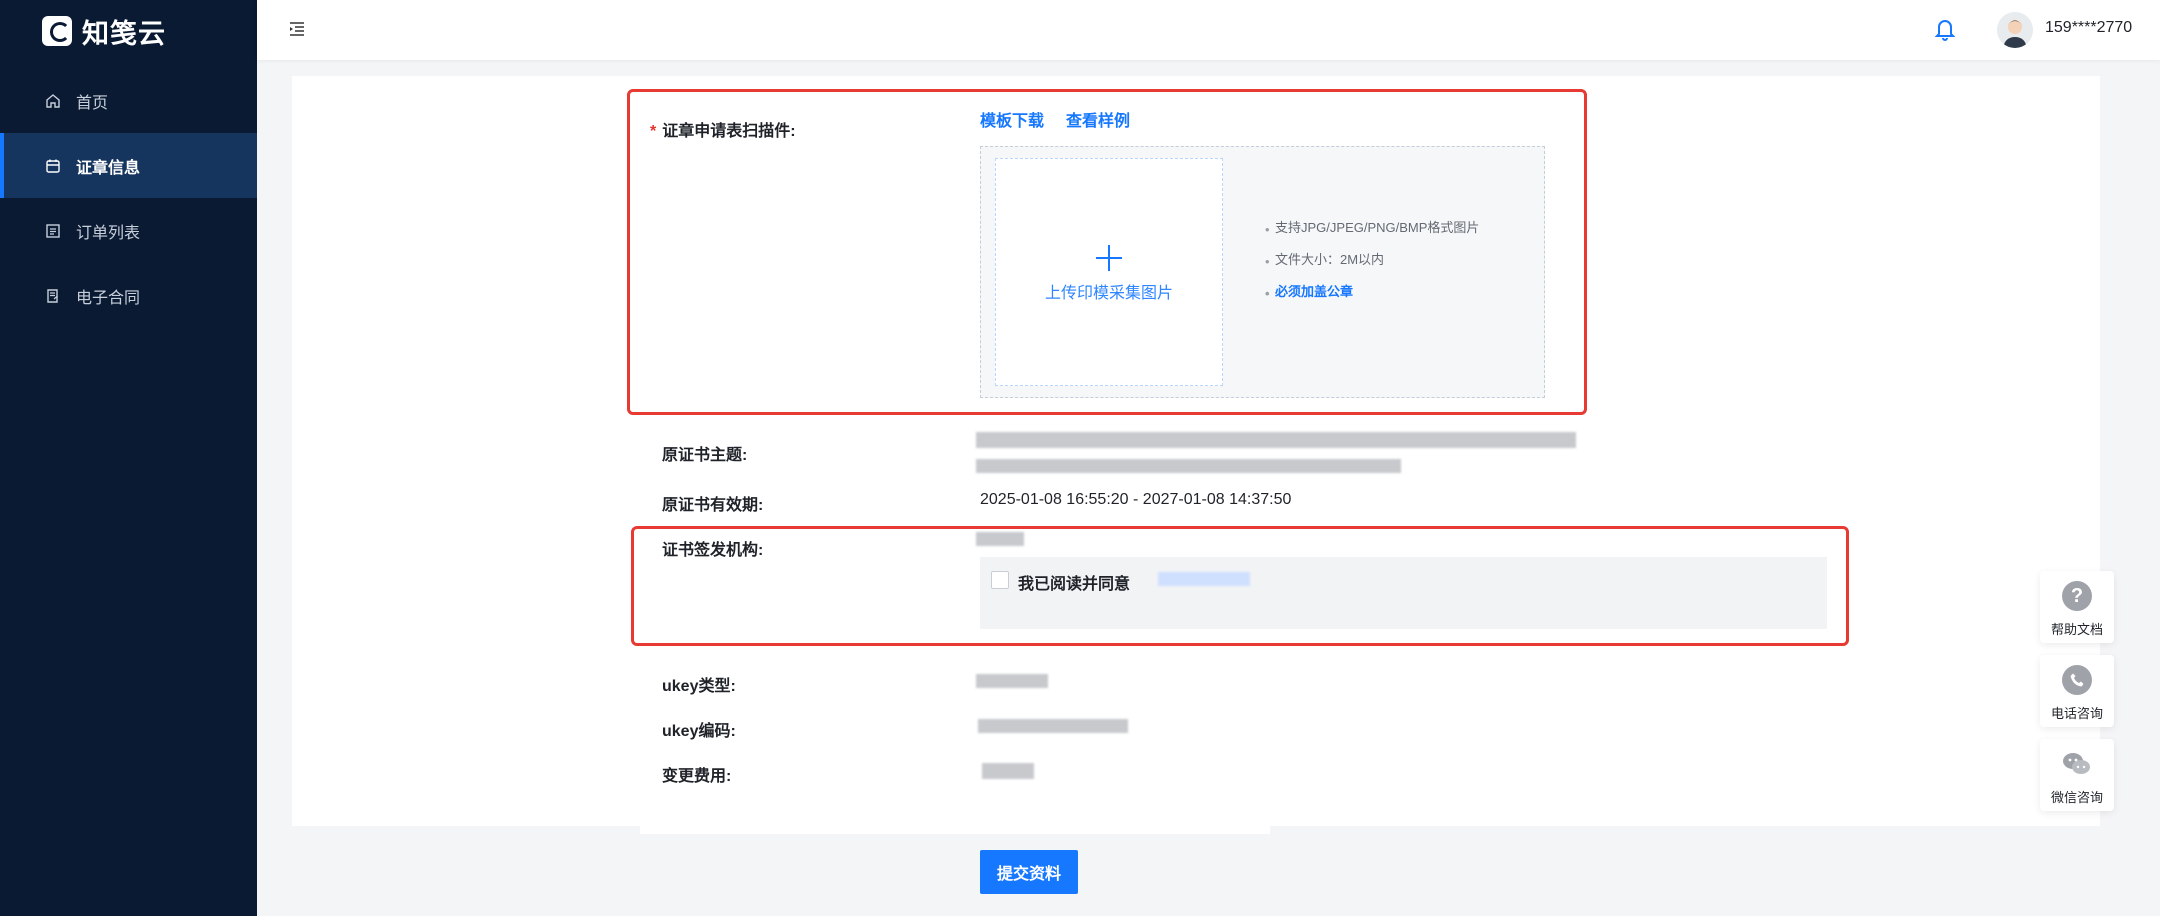 Image resolution: width=2160 pixels, height=916 pixels. What do you see at coordinates (955, 830) in the screenshot?
I see `panel-bottom-strip` at bounding box center [955, 830].